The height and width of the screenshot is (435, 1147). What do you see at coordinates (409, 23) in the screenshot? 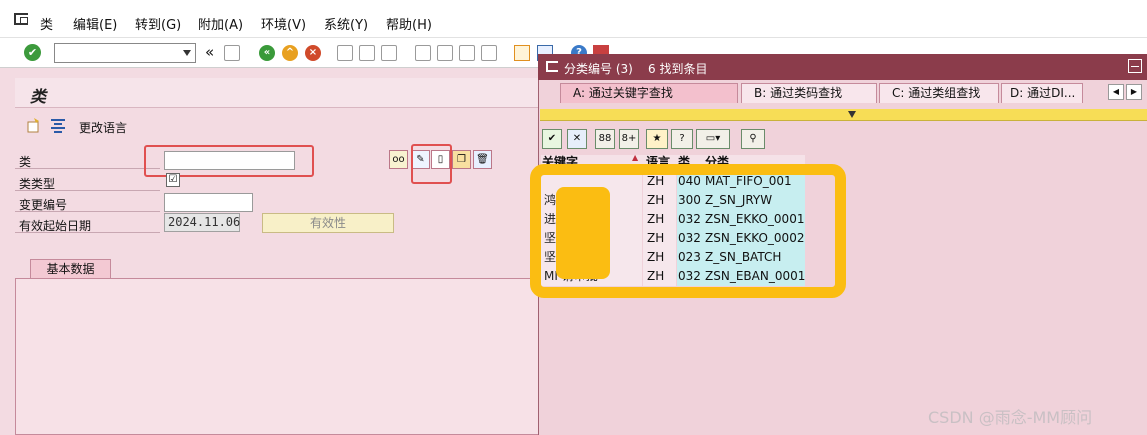
I see `menu-help: 帮助(H)` at bounding box center [409, 23].